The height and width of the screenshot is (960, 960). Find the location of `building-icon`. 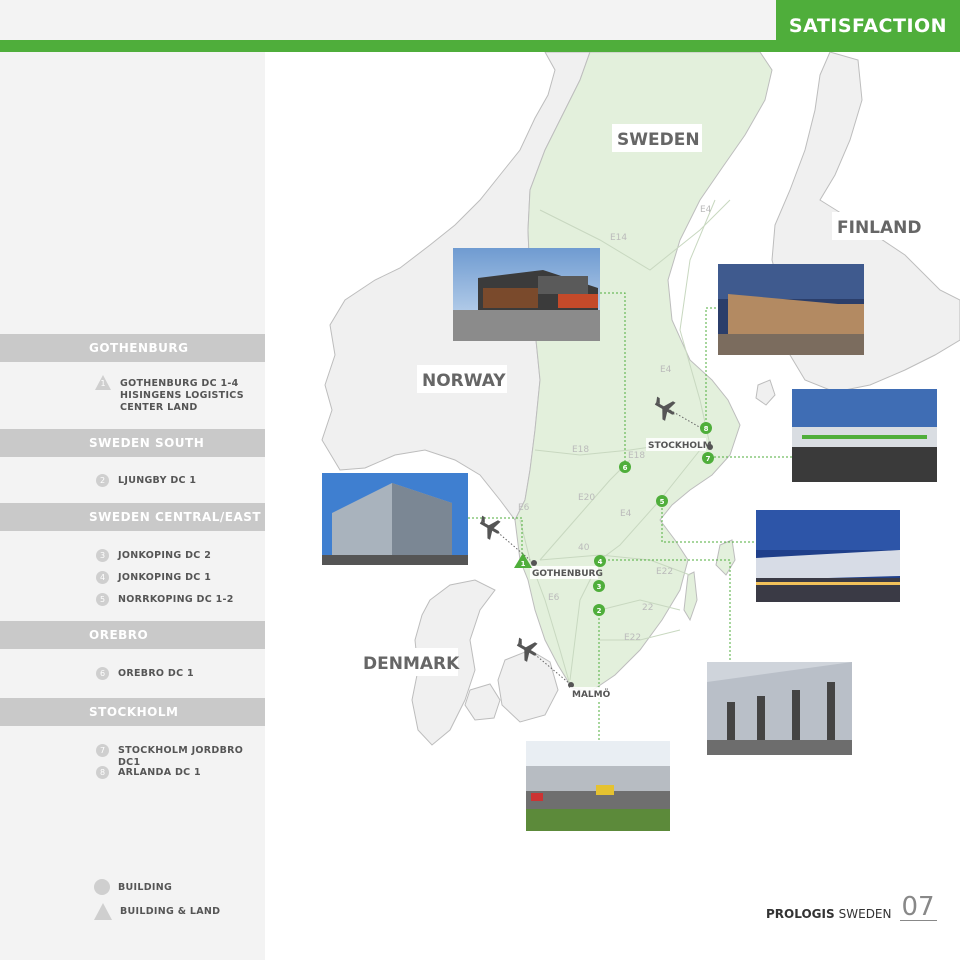

building-icon is located at coordinates (102, 887).